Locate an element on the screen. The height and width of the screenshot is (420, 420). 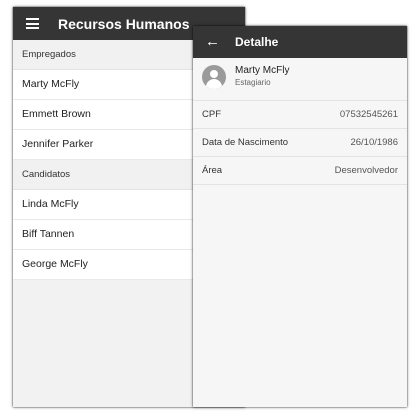
menu-icon is located at coordinates (33, 23).